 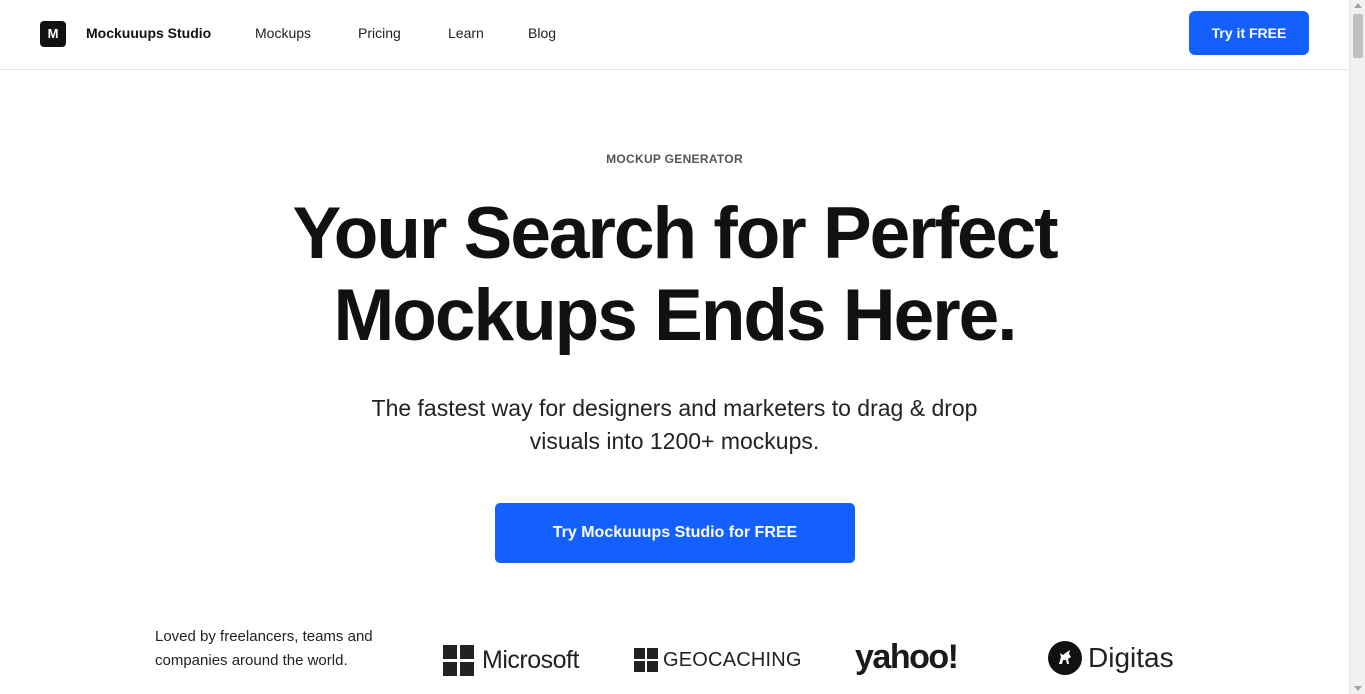 I want to click on digitas-logo: Digitas, so click(x=1111, y=658).